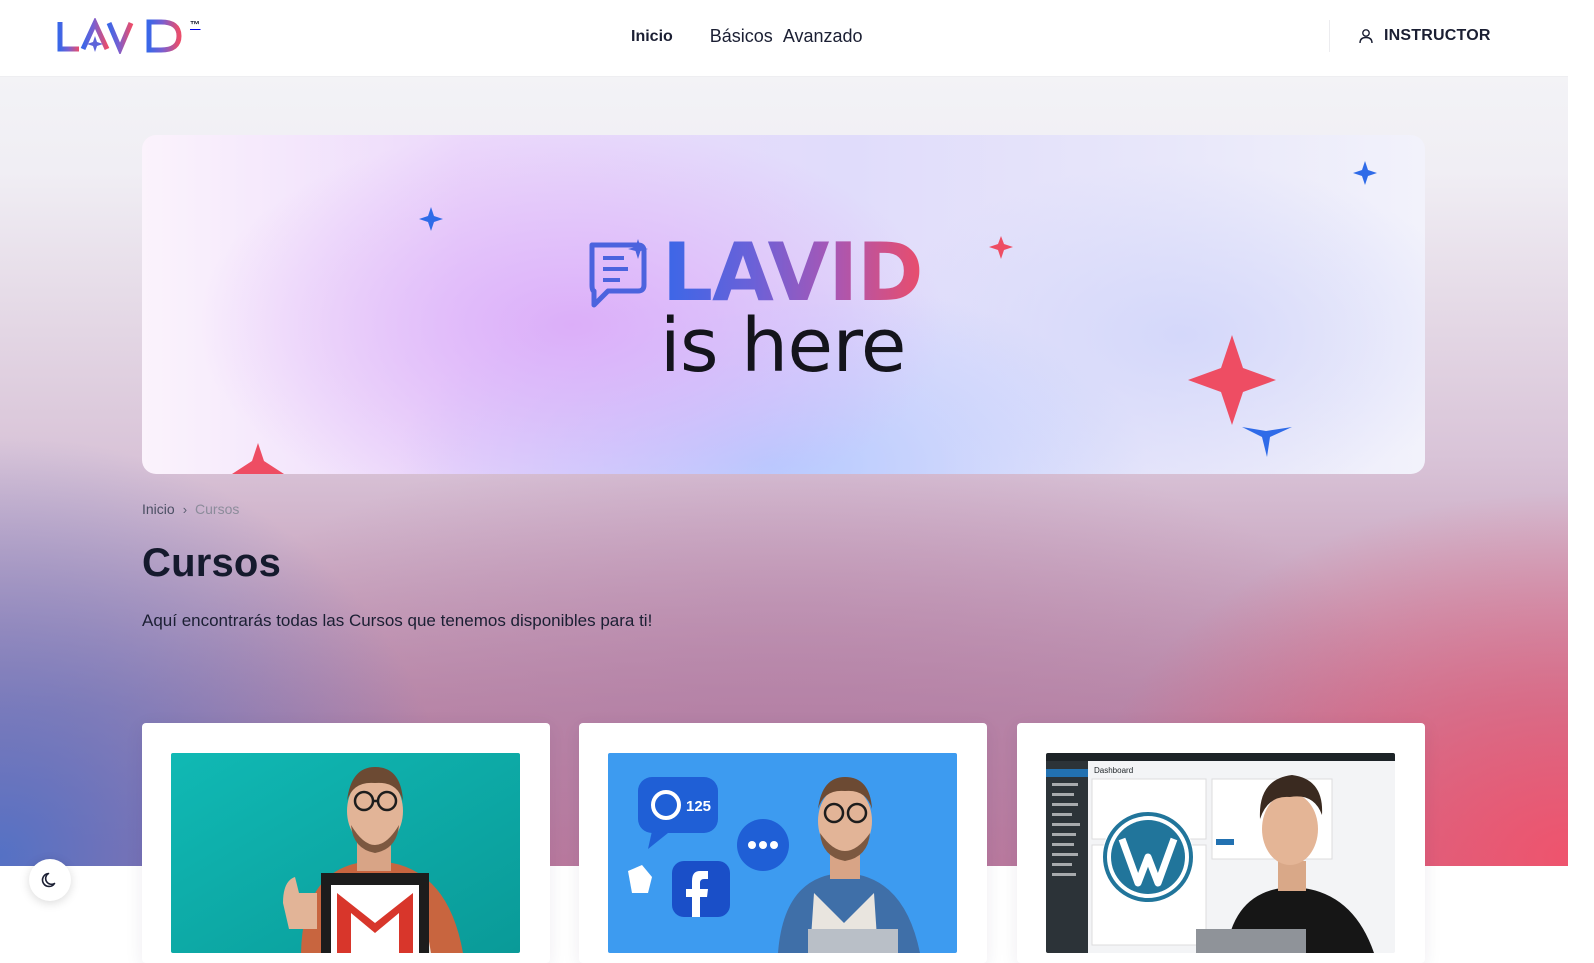 The width and height of the screenshot is (1594, 963). Describe the element at coordinates (217, 509) in the screenshot. I see `breadcrumb-current: Cursos` at that location.